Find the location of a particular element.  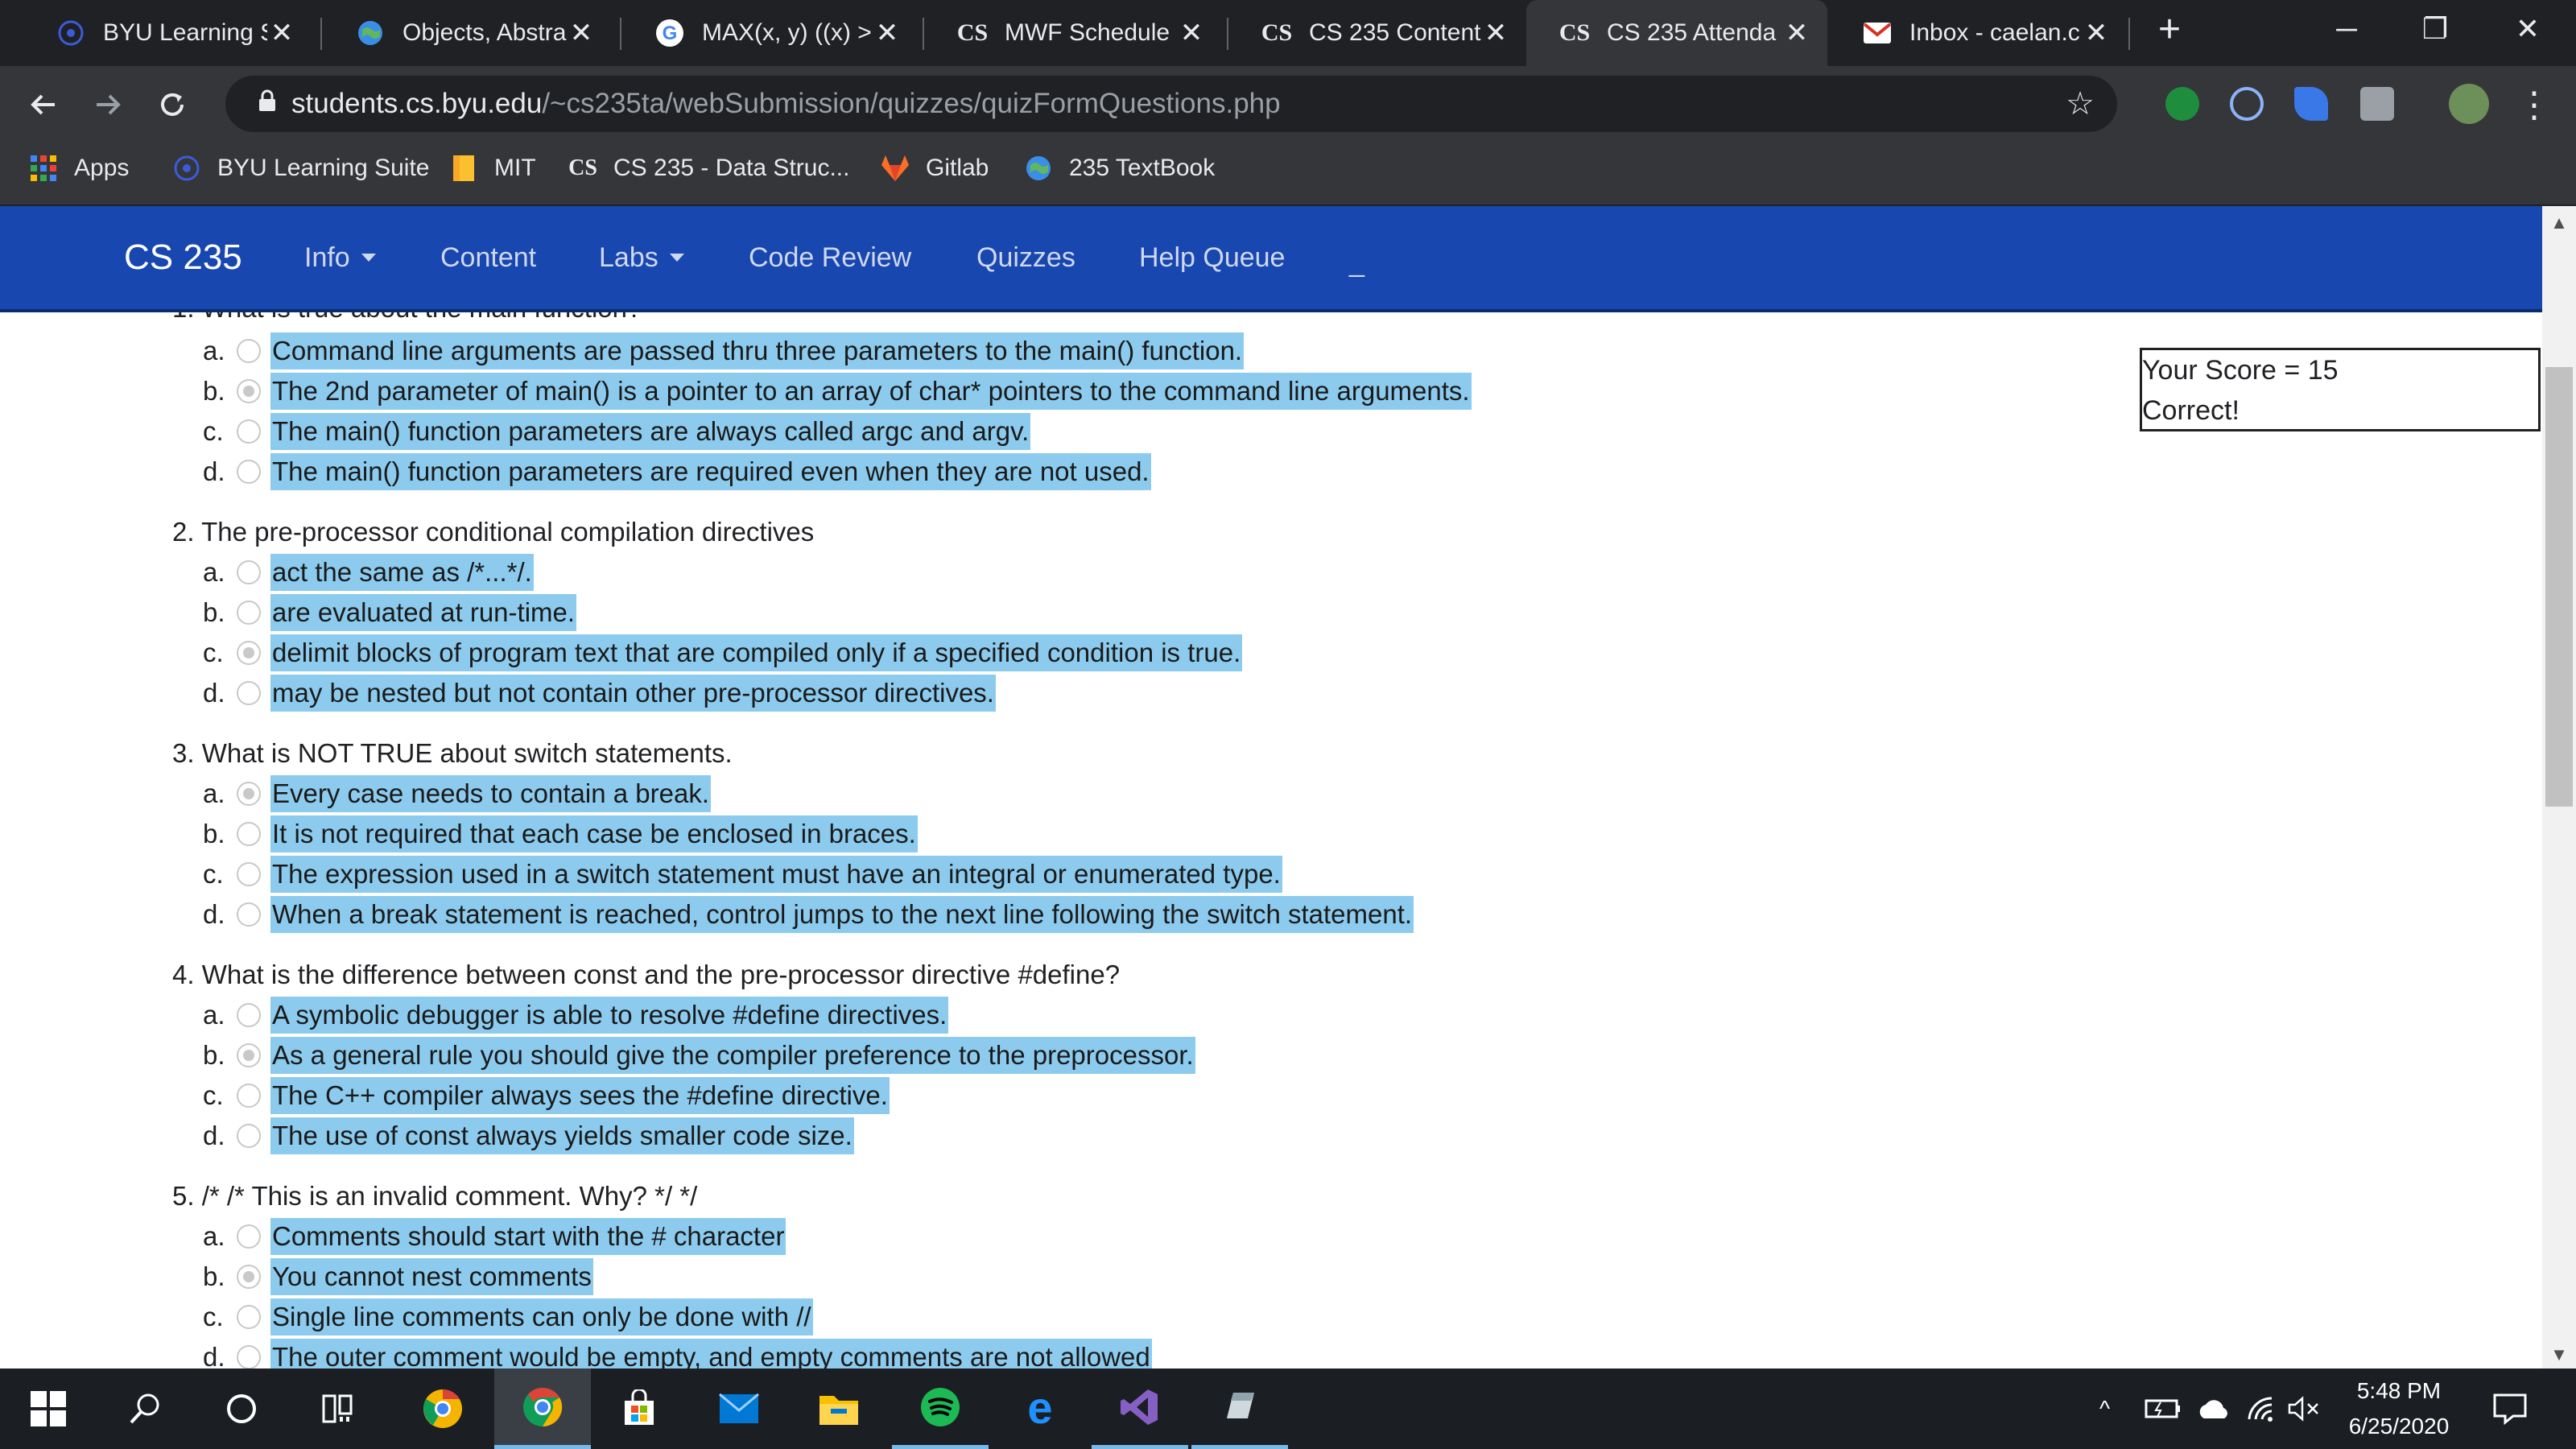

scroll-down-icon: ▼ is located at coordinates (2559, 1354).